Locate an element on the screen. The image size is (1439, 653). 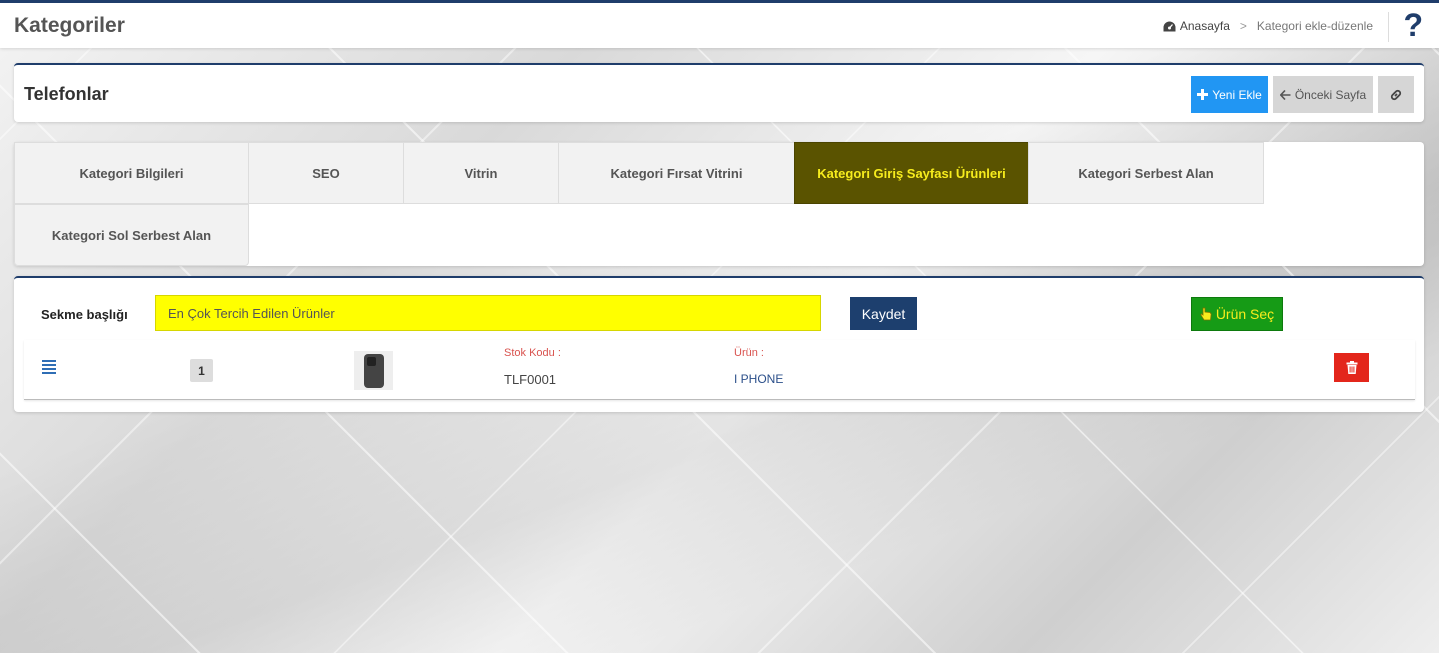
breadcrumb-current: Kategori ekle-düzenle is located at coordinates (1314, 26).